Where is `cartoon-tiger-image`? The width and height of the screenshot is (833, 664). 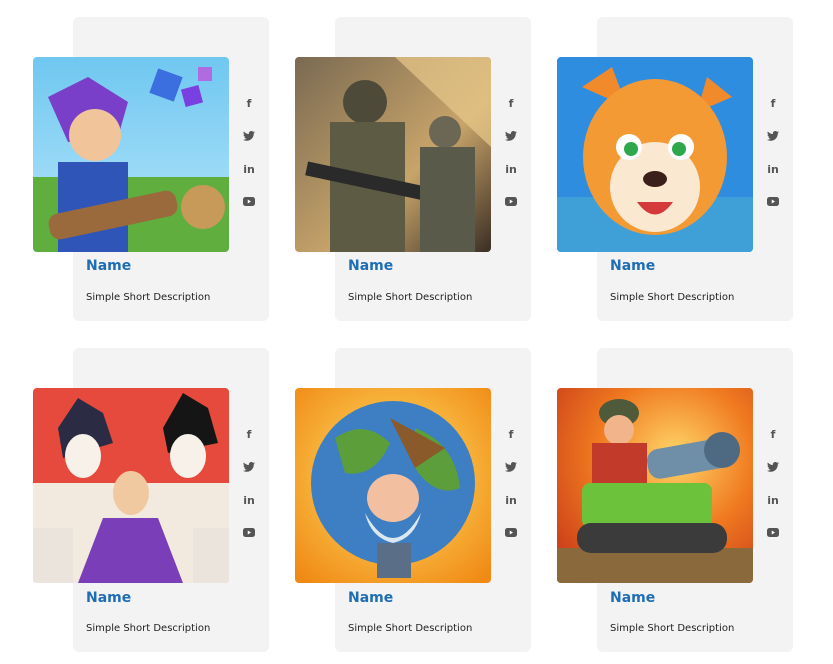
cartoon-tiger-image is located at coordinates (655, 154).